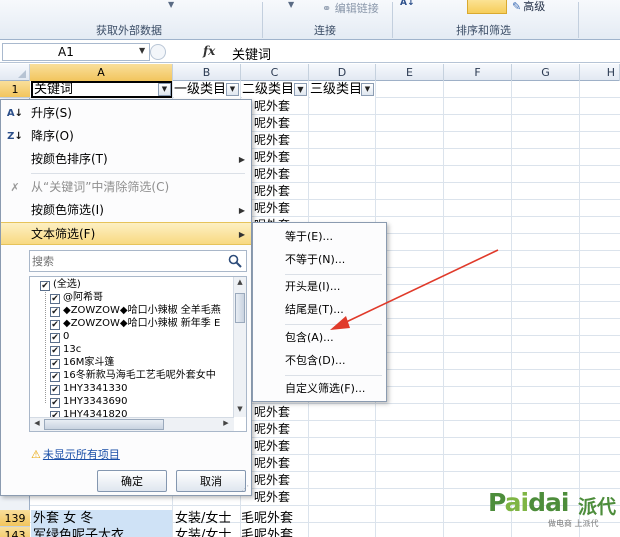 Image resolution: width=620 pixels, height=537 pixels. I want to click on filter-by-color-item: 按颜色筛选(I) ▶, so click(126, 210).